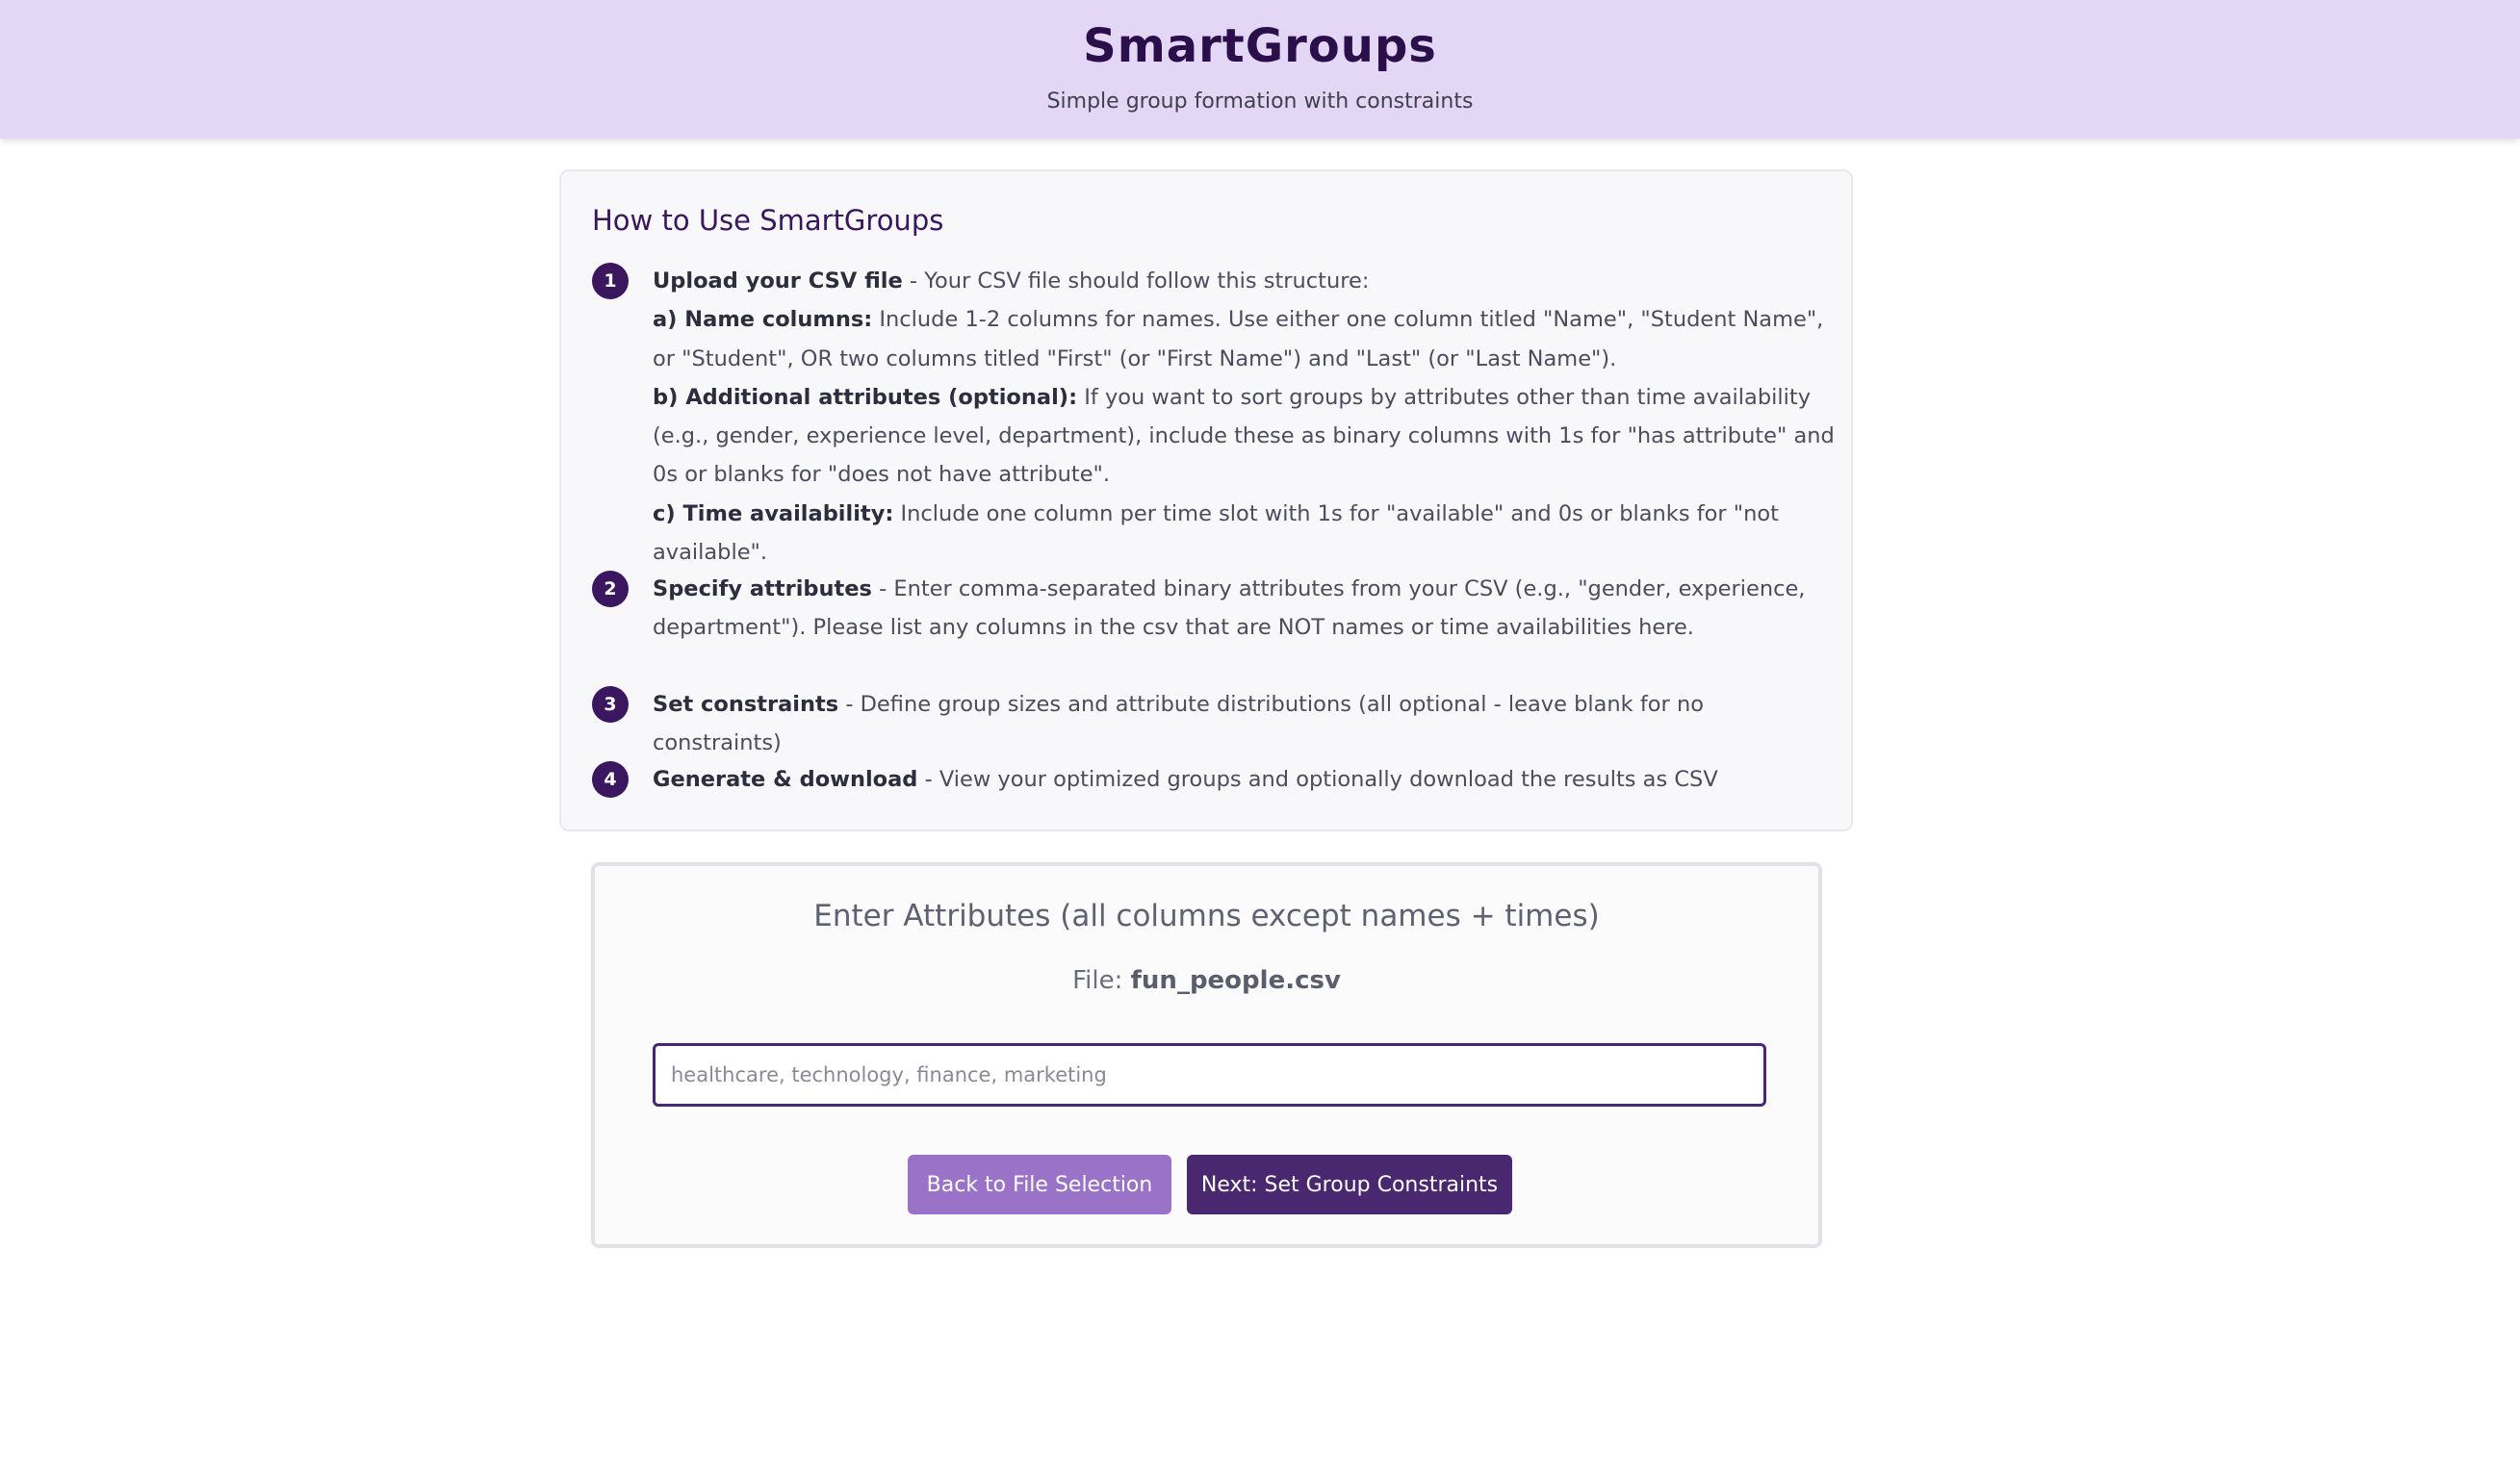 This screenshot has width=2520, height=1480. I want to click on back-to-file-selection-button: Back to File Selection, so click(1040, 1184).